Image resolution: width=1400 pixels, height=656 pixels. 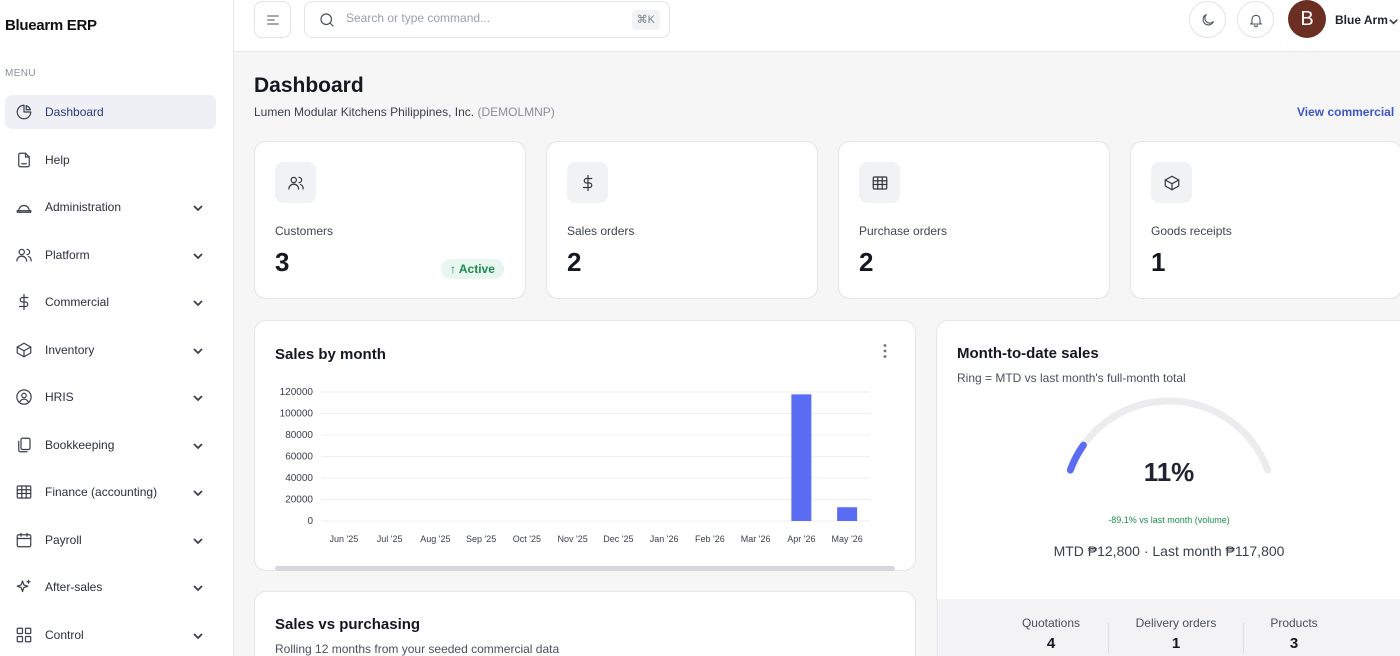 I want to click on x-tick-label: Apr '26, so click(x=801, y=539).